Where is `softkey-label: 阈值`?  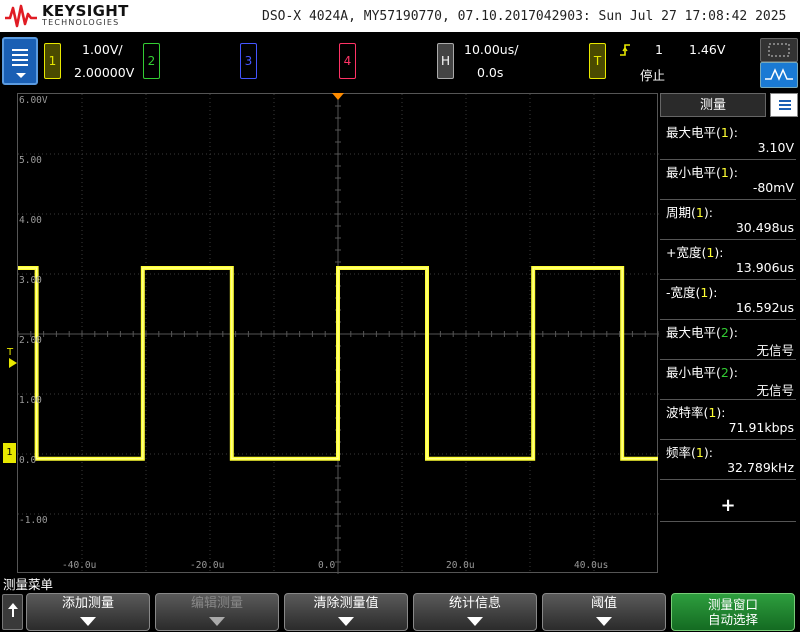 softkey-label: 阈值 is located at coordinates (603, 603).